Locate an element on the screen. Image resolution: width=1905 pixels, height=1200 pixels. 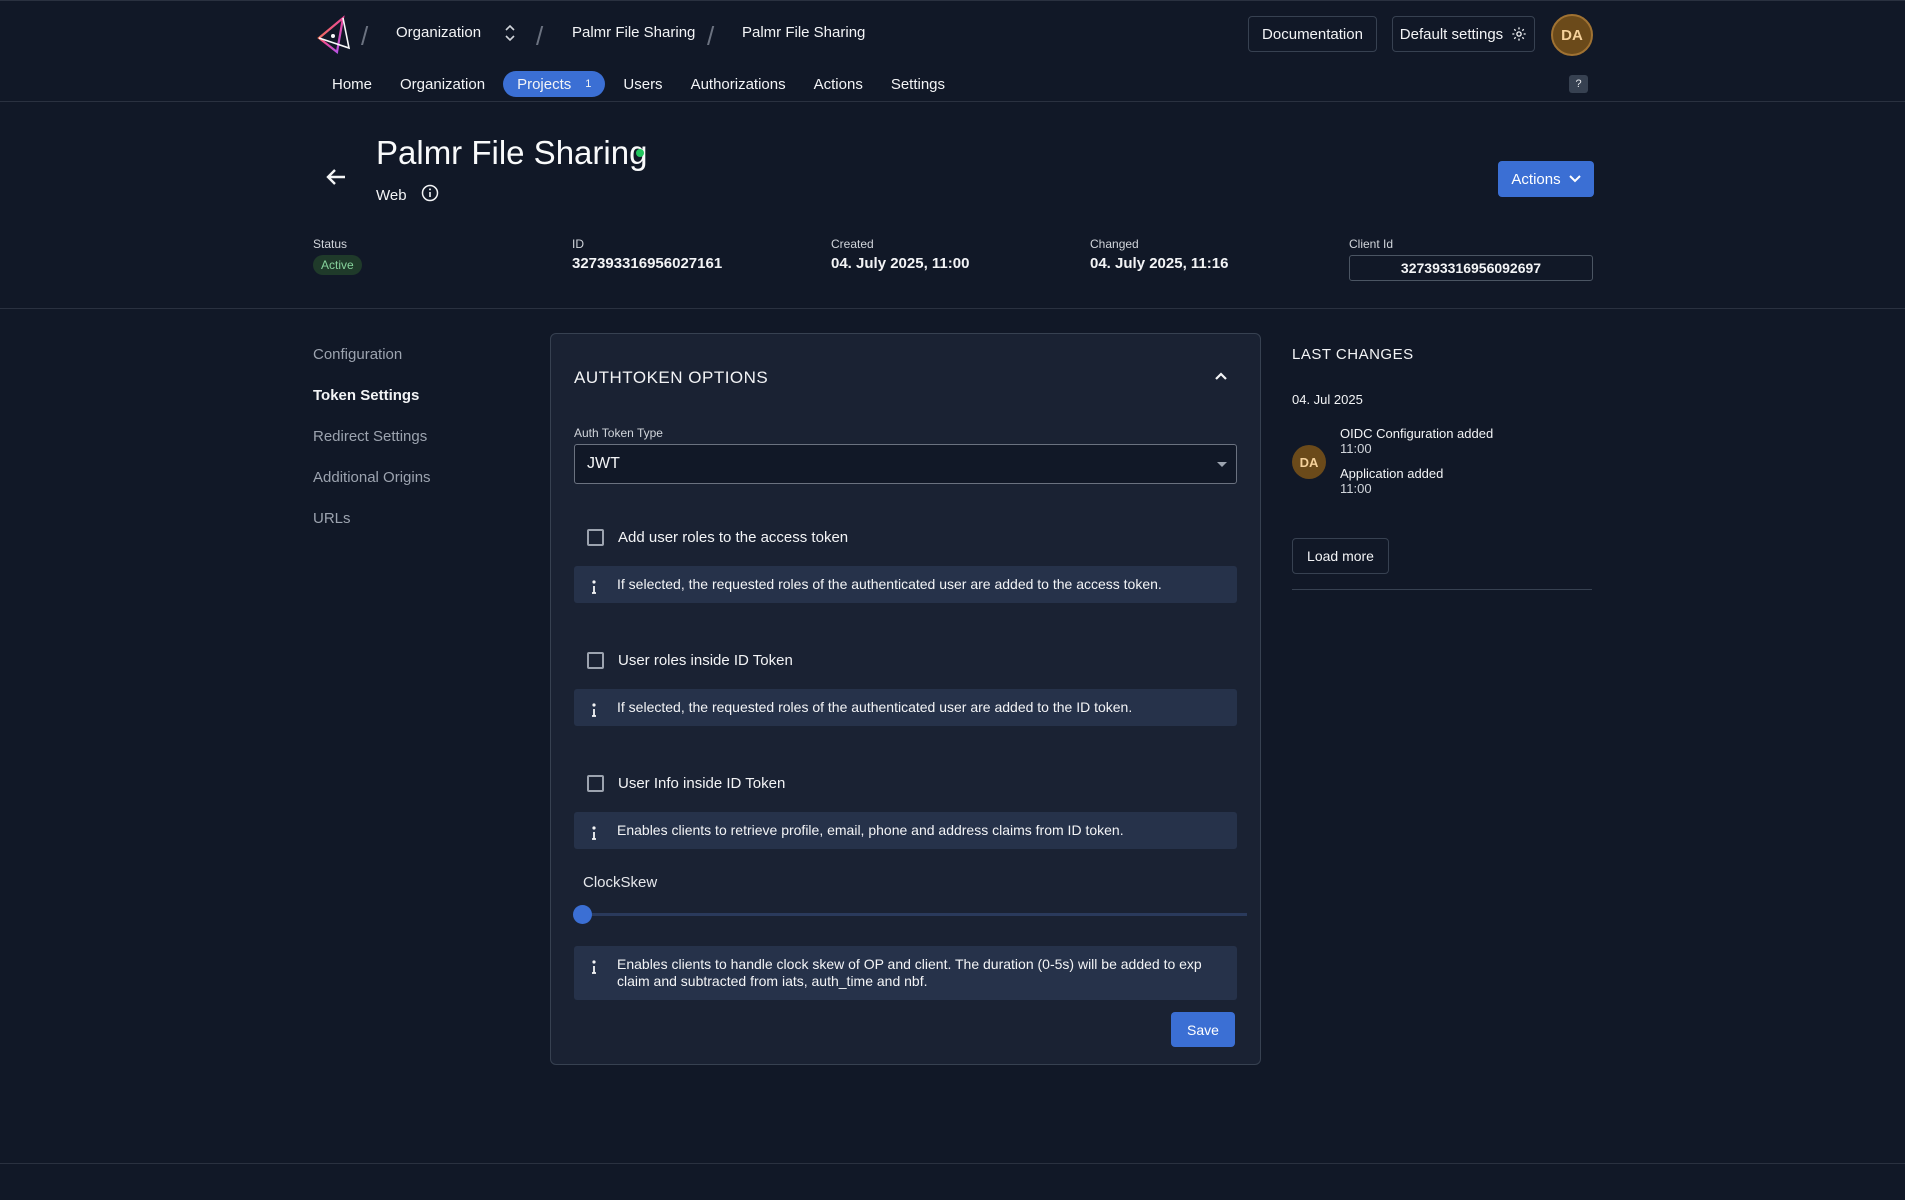
actions-label: Actions is located at coordinates (1536, 179).